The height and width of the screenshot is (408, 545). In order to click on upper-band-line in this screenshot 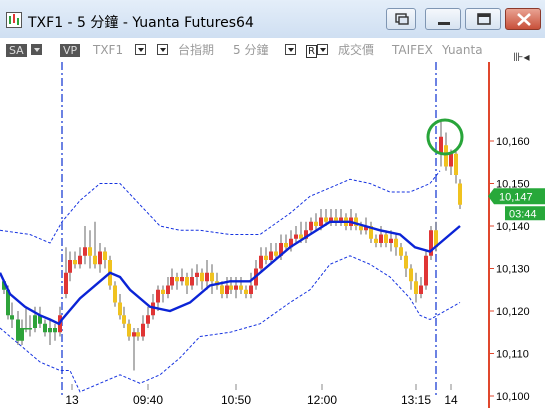, I will do `click(220, 207)`.